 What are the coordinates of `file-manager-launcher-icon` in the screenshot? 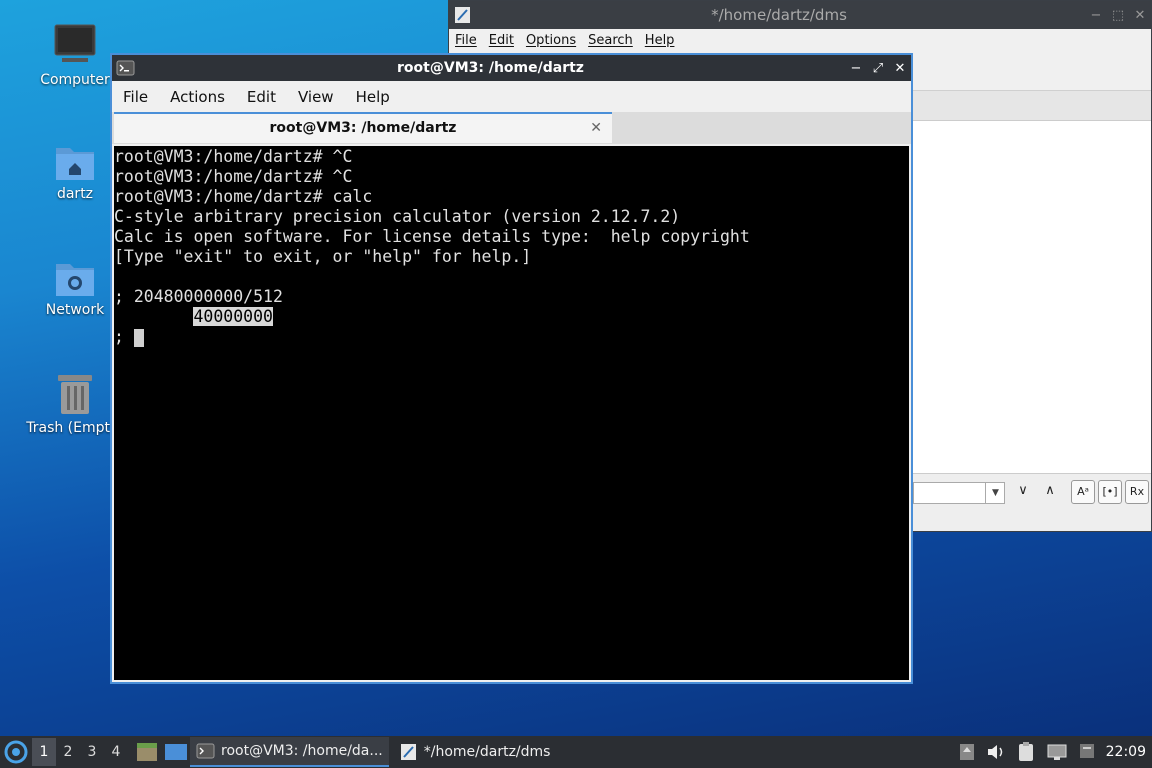 It's located at (147, 752).